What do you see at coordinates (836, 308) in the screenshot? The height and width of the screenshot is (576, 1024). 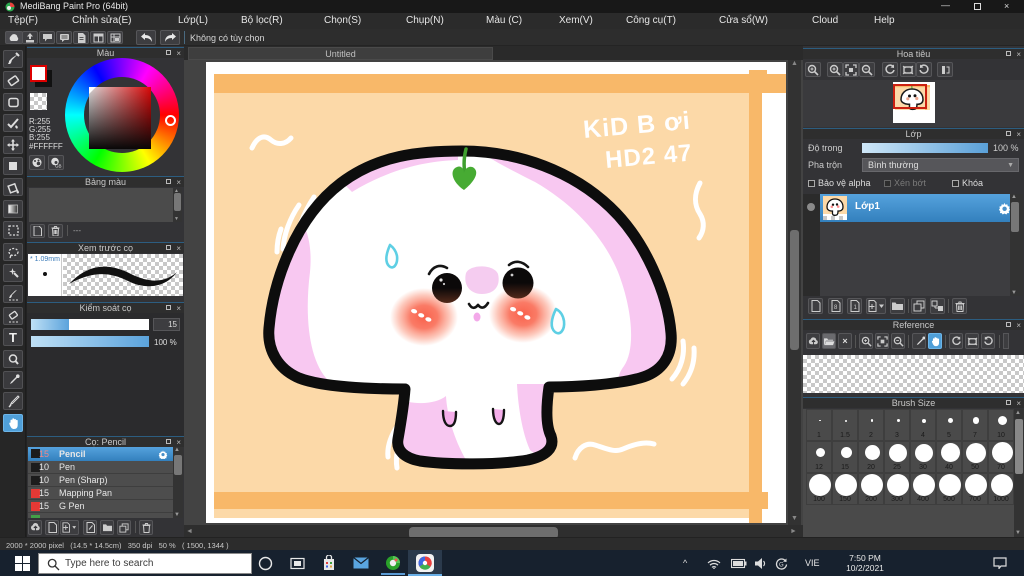 I see `svg-text: 8` at bounding box center [836, 308].